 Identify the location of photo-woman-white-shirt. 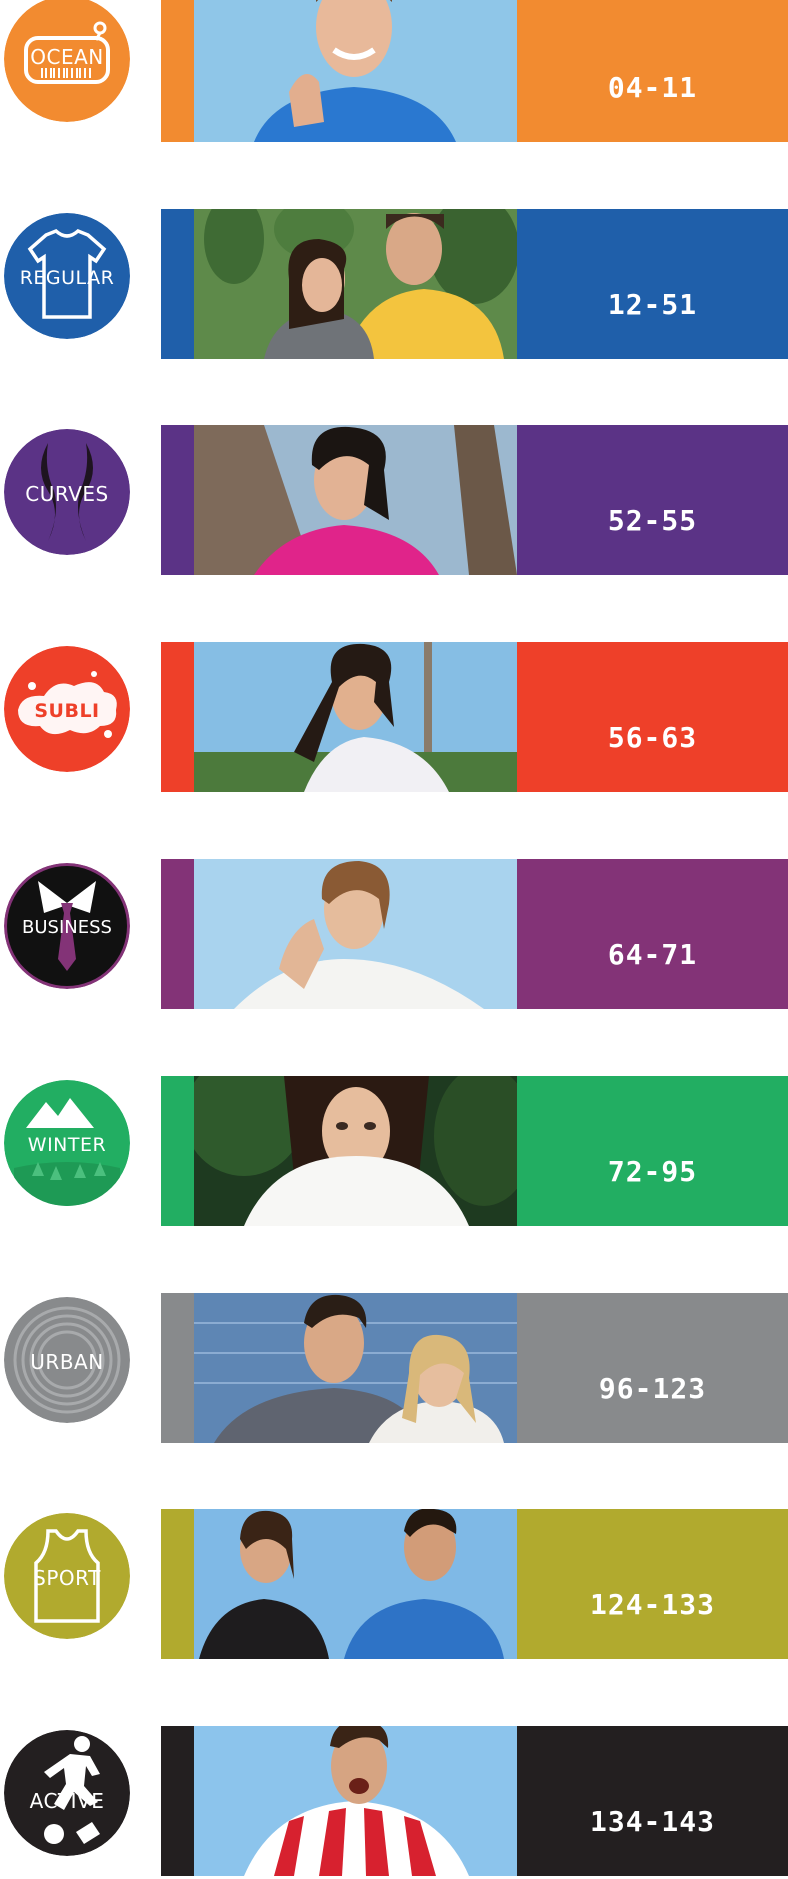
(355, 934).